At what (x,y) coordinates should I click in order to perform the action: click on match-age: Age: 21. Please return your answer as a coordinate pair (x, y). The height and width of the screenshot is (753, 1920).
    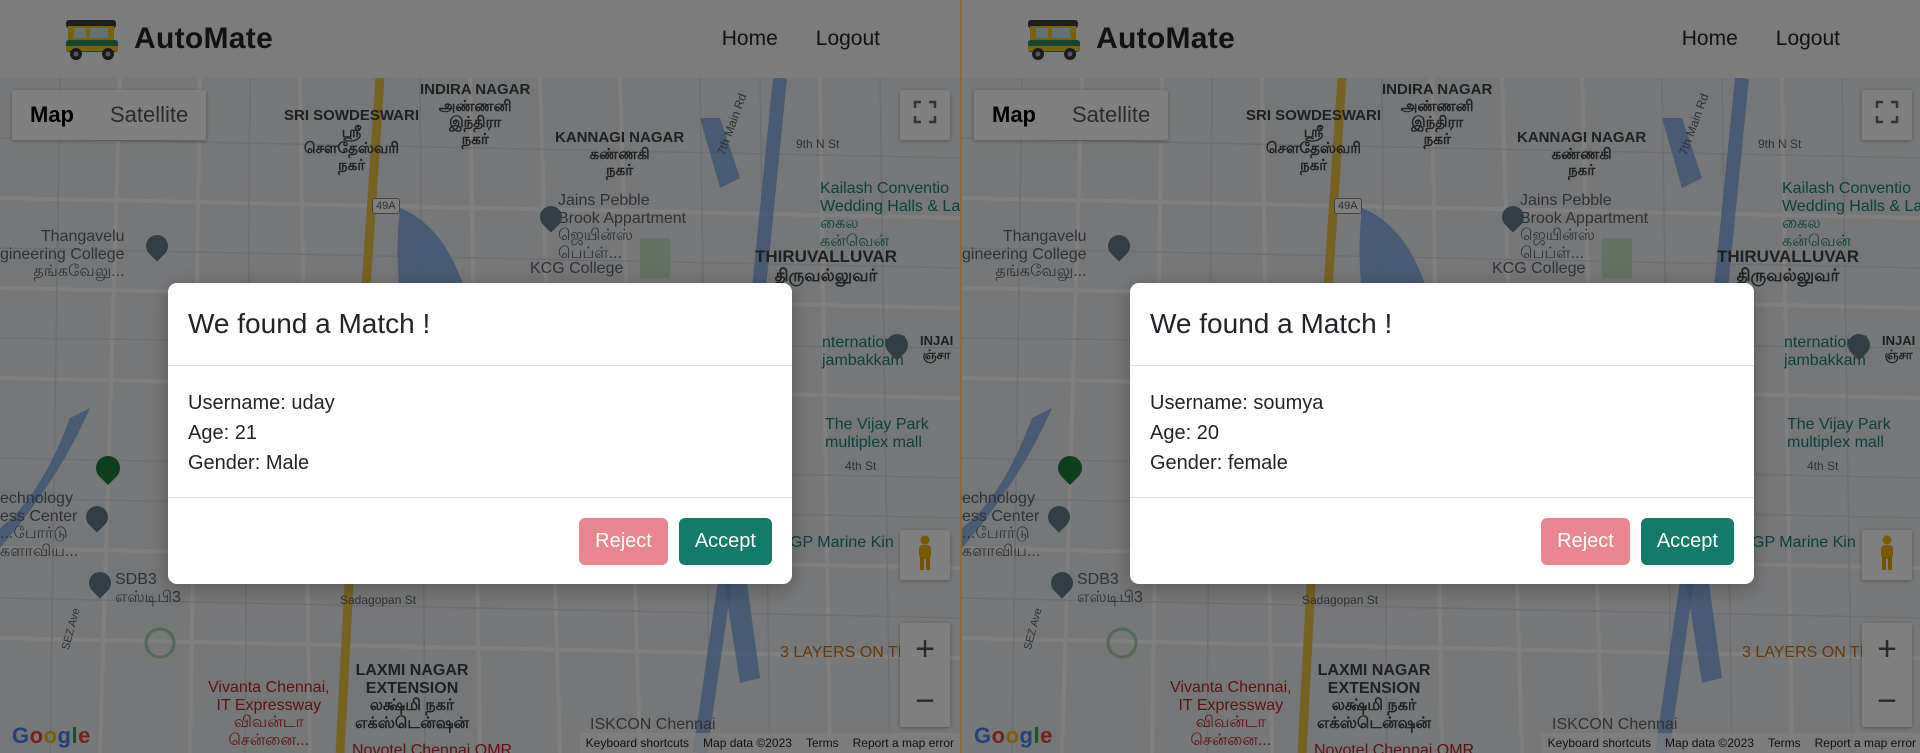
    Looking at the image, I should click on (222, 433).